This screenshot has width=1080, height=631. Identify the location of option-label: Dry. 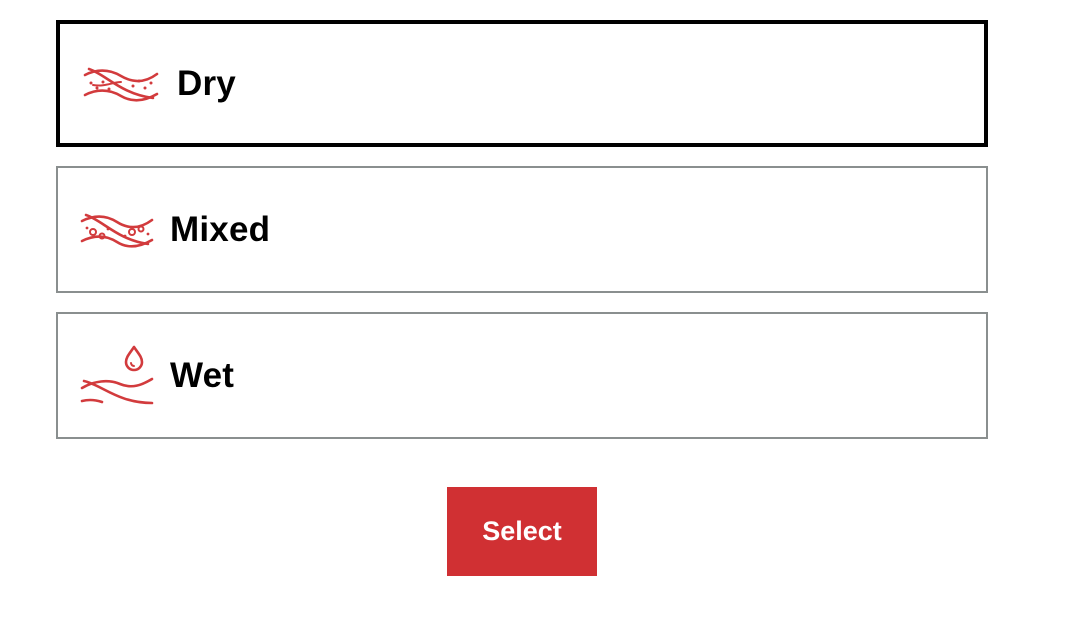
(206, 83).